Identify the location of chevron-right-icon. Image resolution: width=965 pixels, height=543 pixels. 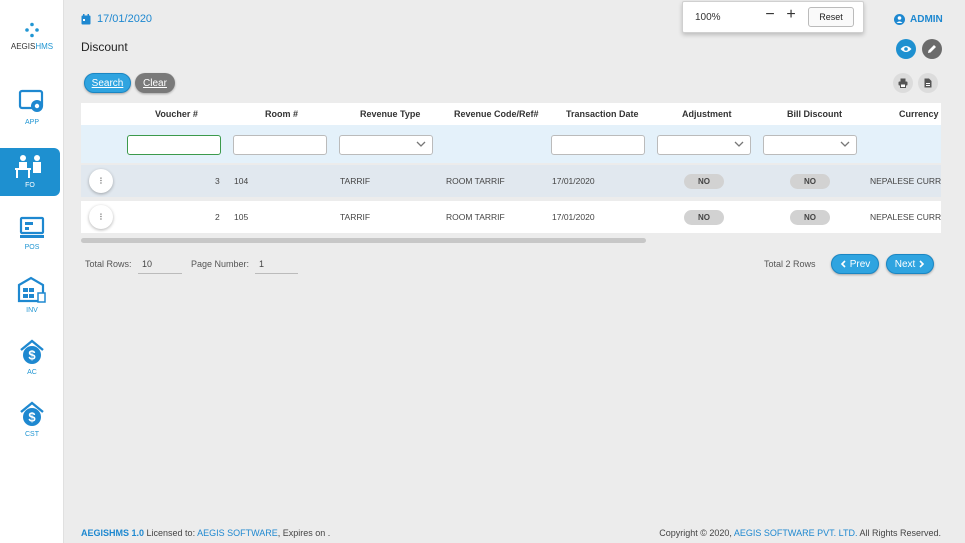
(922, 264).